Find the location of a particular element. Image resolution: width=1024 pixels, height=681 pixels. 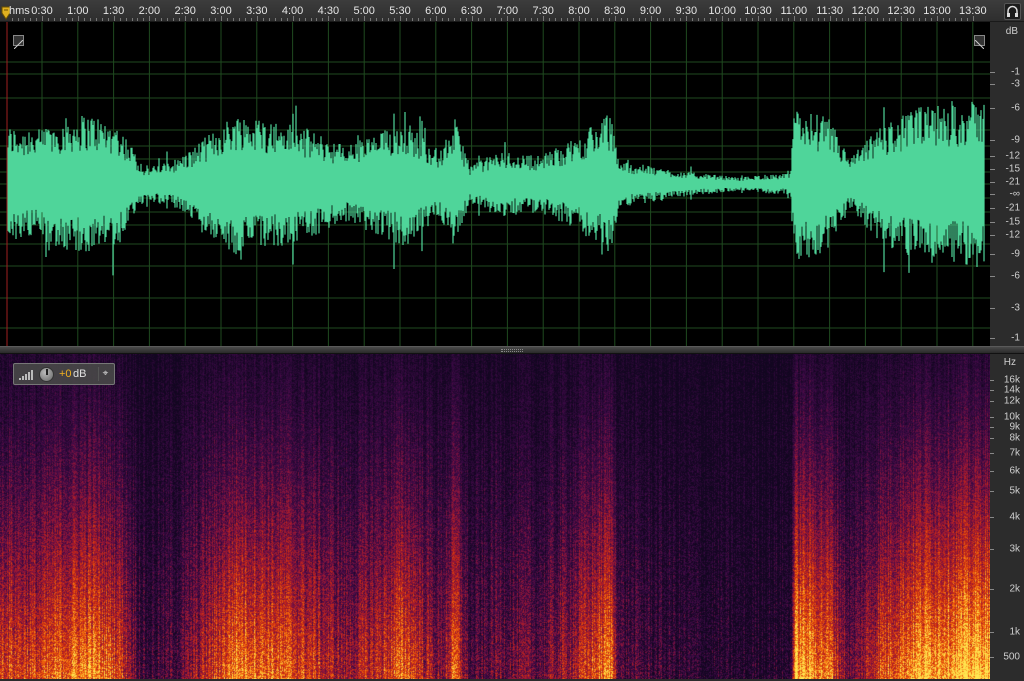

gain-value: +0 is located at coordinates (65, 374).